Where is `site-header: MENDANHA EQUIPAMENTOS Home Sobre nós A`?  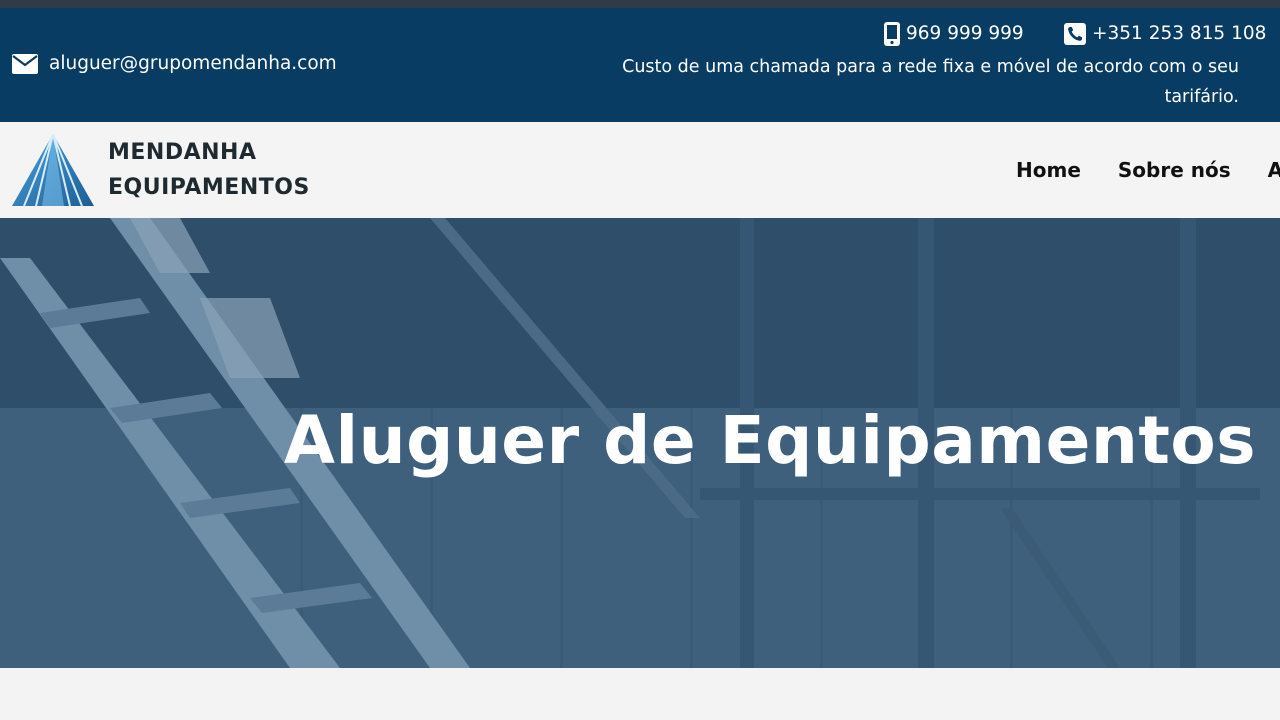 site-header: MENDANHA EQUIPAMENTOS Home Sobre nós A is located at coordinates (640, 170).